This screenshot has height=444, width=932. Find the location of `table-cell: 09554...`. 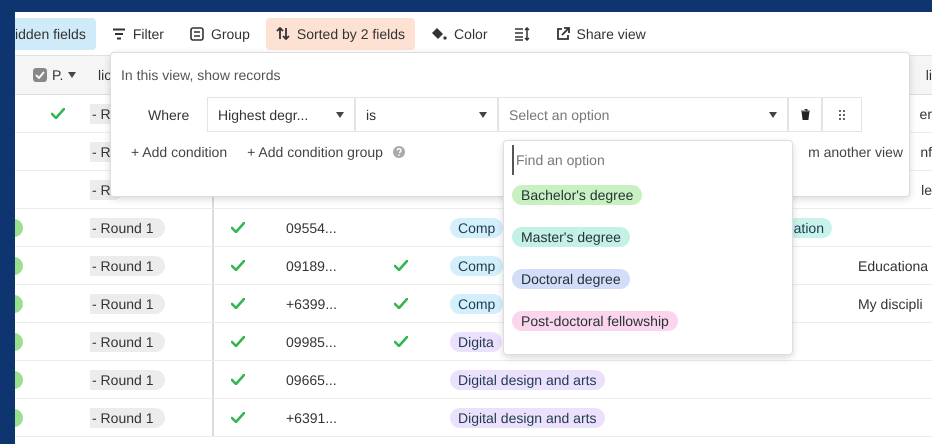

table-cell: 09554... is located at coordinates (311, 228).